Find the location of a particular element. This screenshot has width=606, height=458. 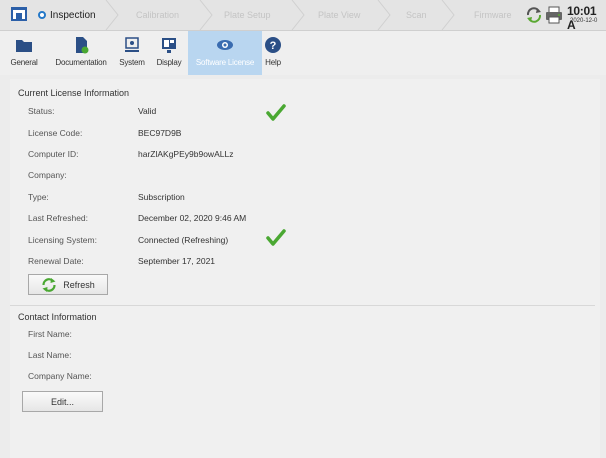

refresh-button: Refresh is located at coordinates (68, 284).